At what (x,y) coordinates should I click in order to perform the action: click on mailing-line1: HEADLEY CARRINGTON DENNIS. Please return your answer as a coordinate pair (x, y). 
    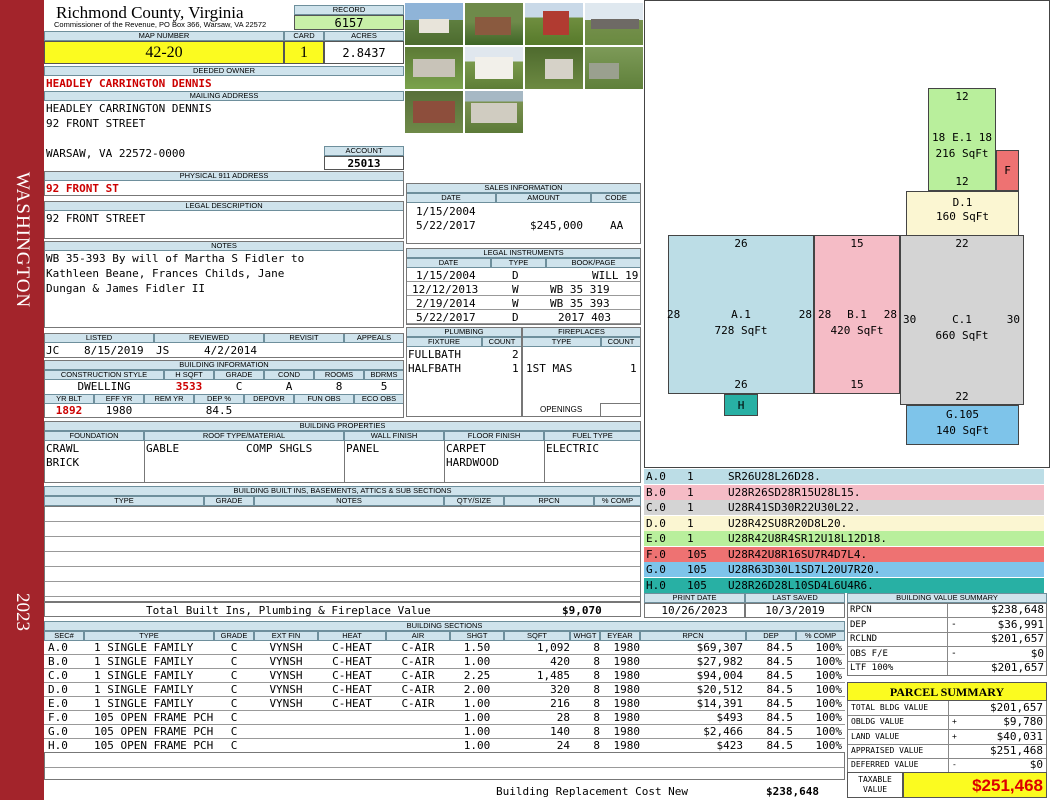
    Looking at the image, I should click on (129, 108).